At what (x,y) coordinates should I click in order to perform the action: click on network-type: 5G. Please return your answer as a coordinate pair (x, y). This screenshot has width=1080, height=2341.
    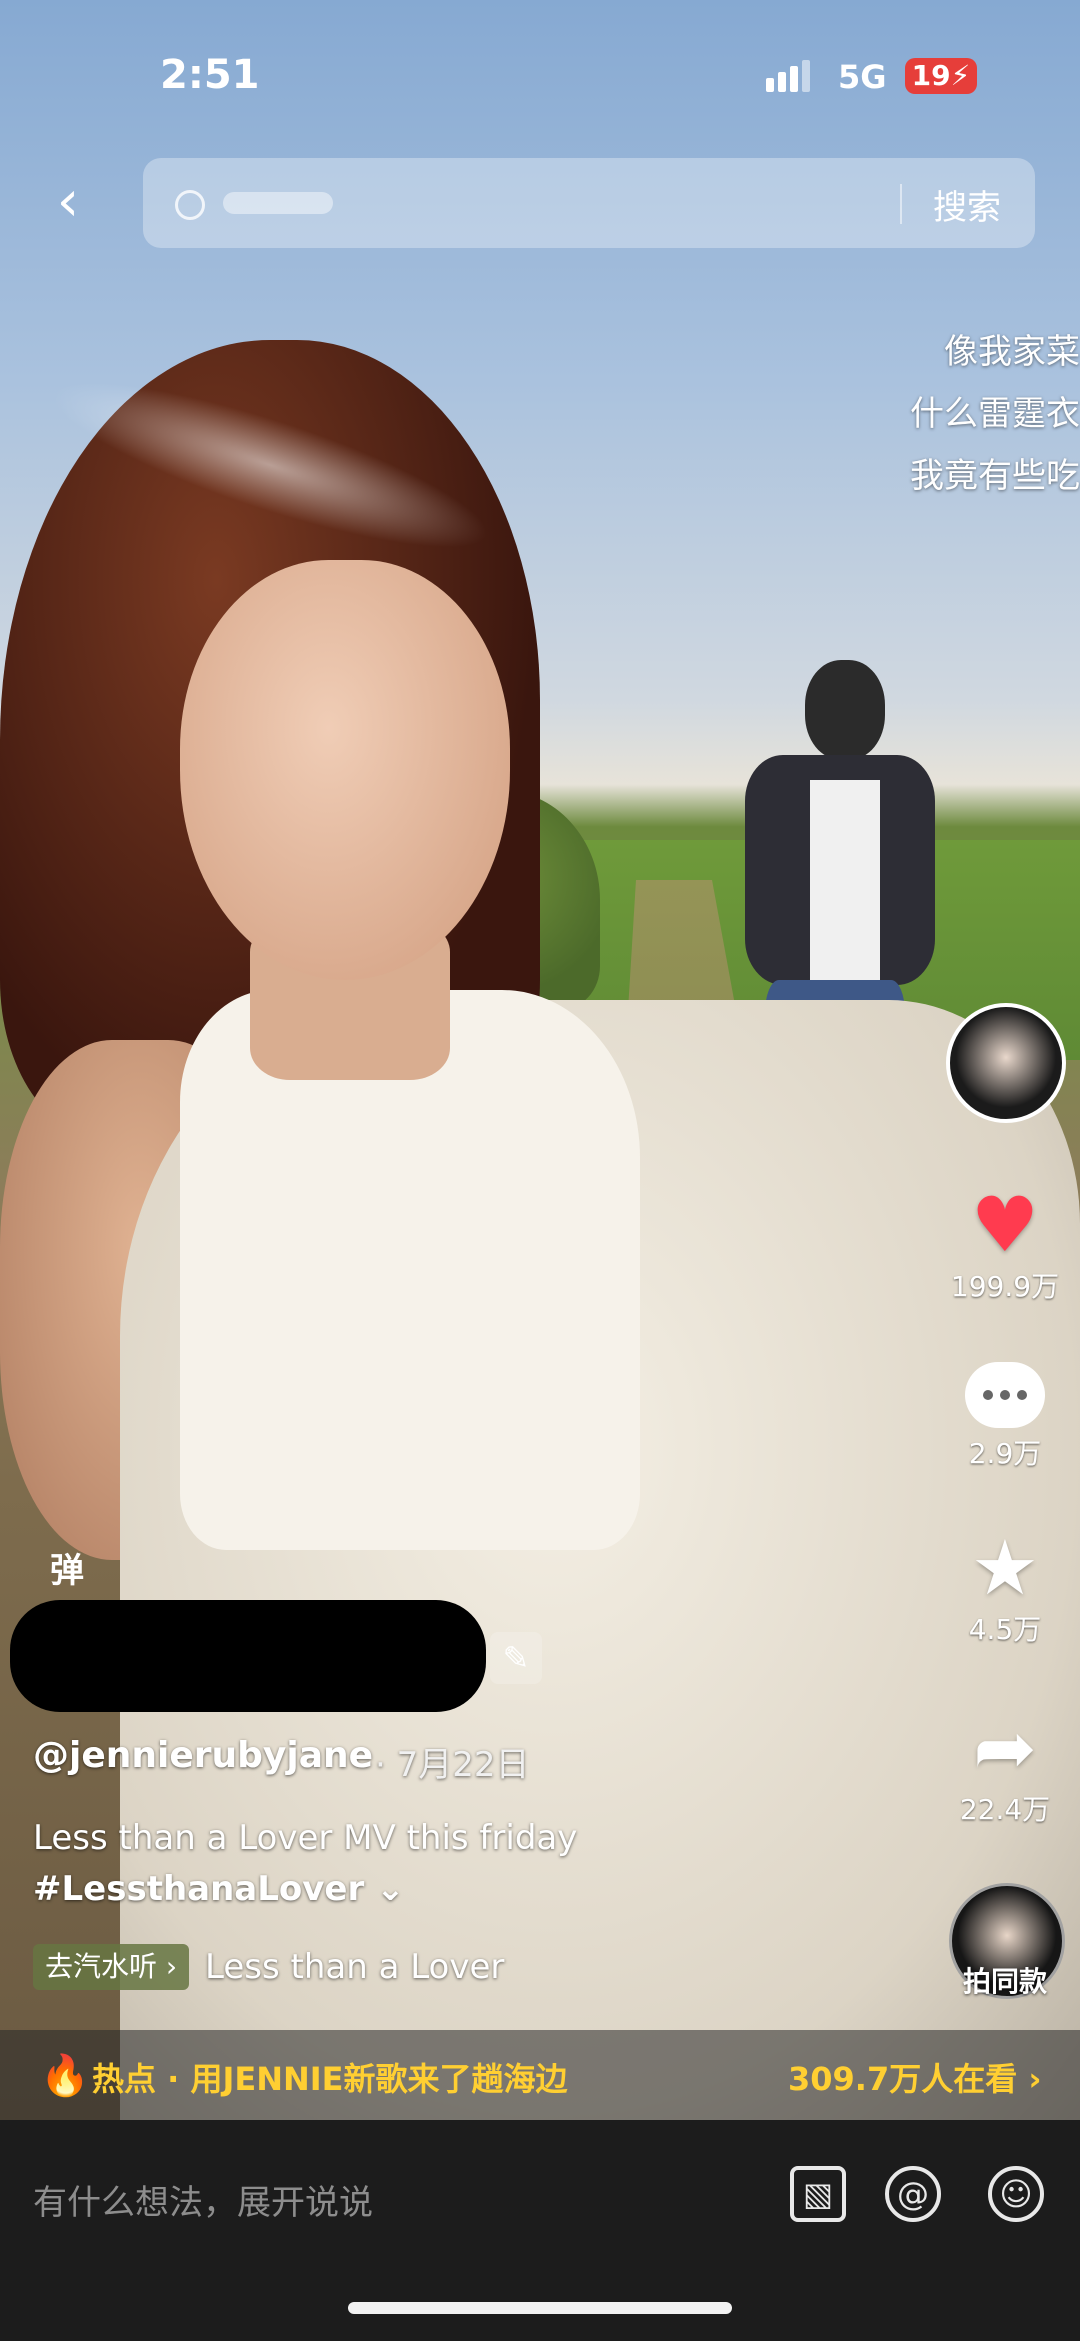
    Looking at the image, I should click on (862, 77).